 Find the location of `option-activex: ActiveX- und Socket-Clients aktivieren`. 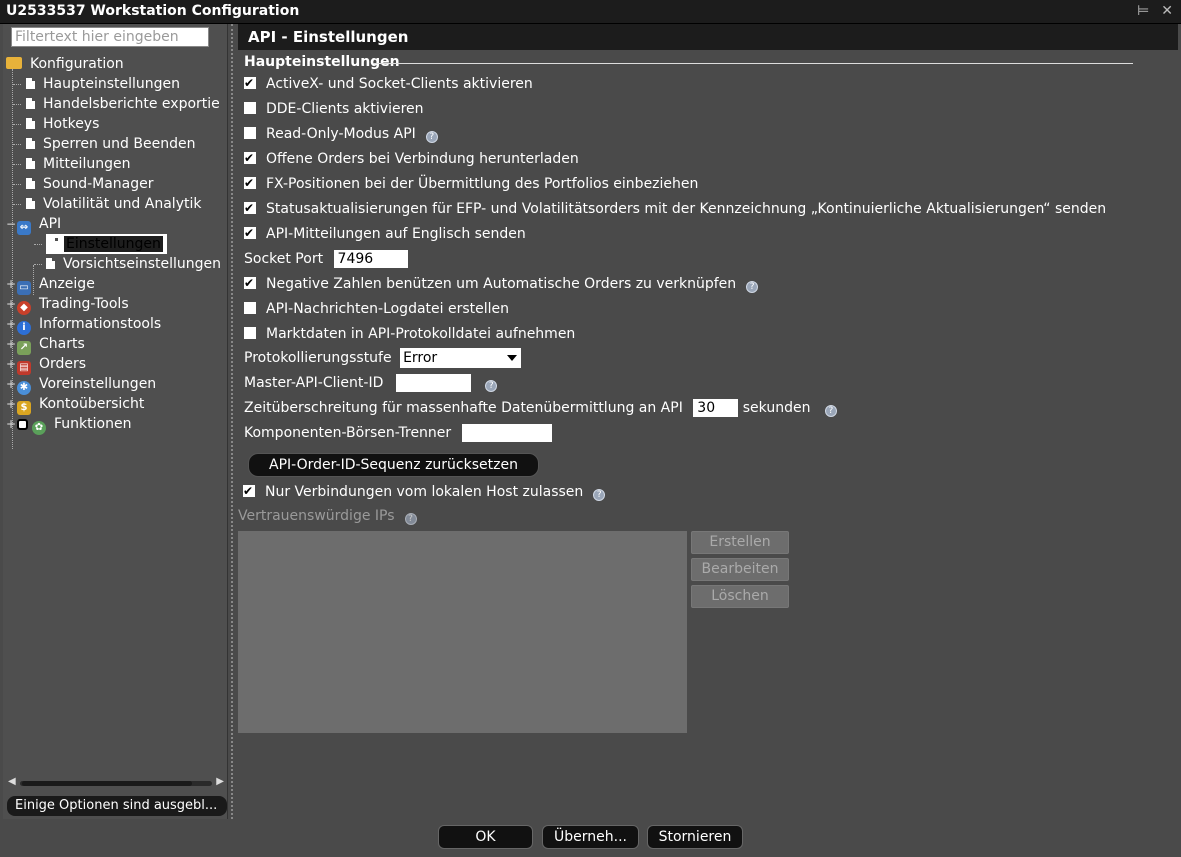

option-activex: ActiveX- und Socket-Clients aktivieren is located at coordinates (388, 83).